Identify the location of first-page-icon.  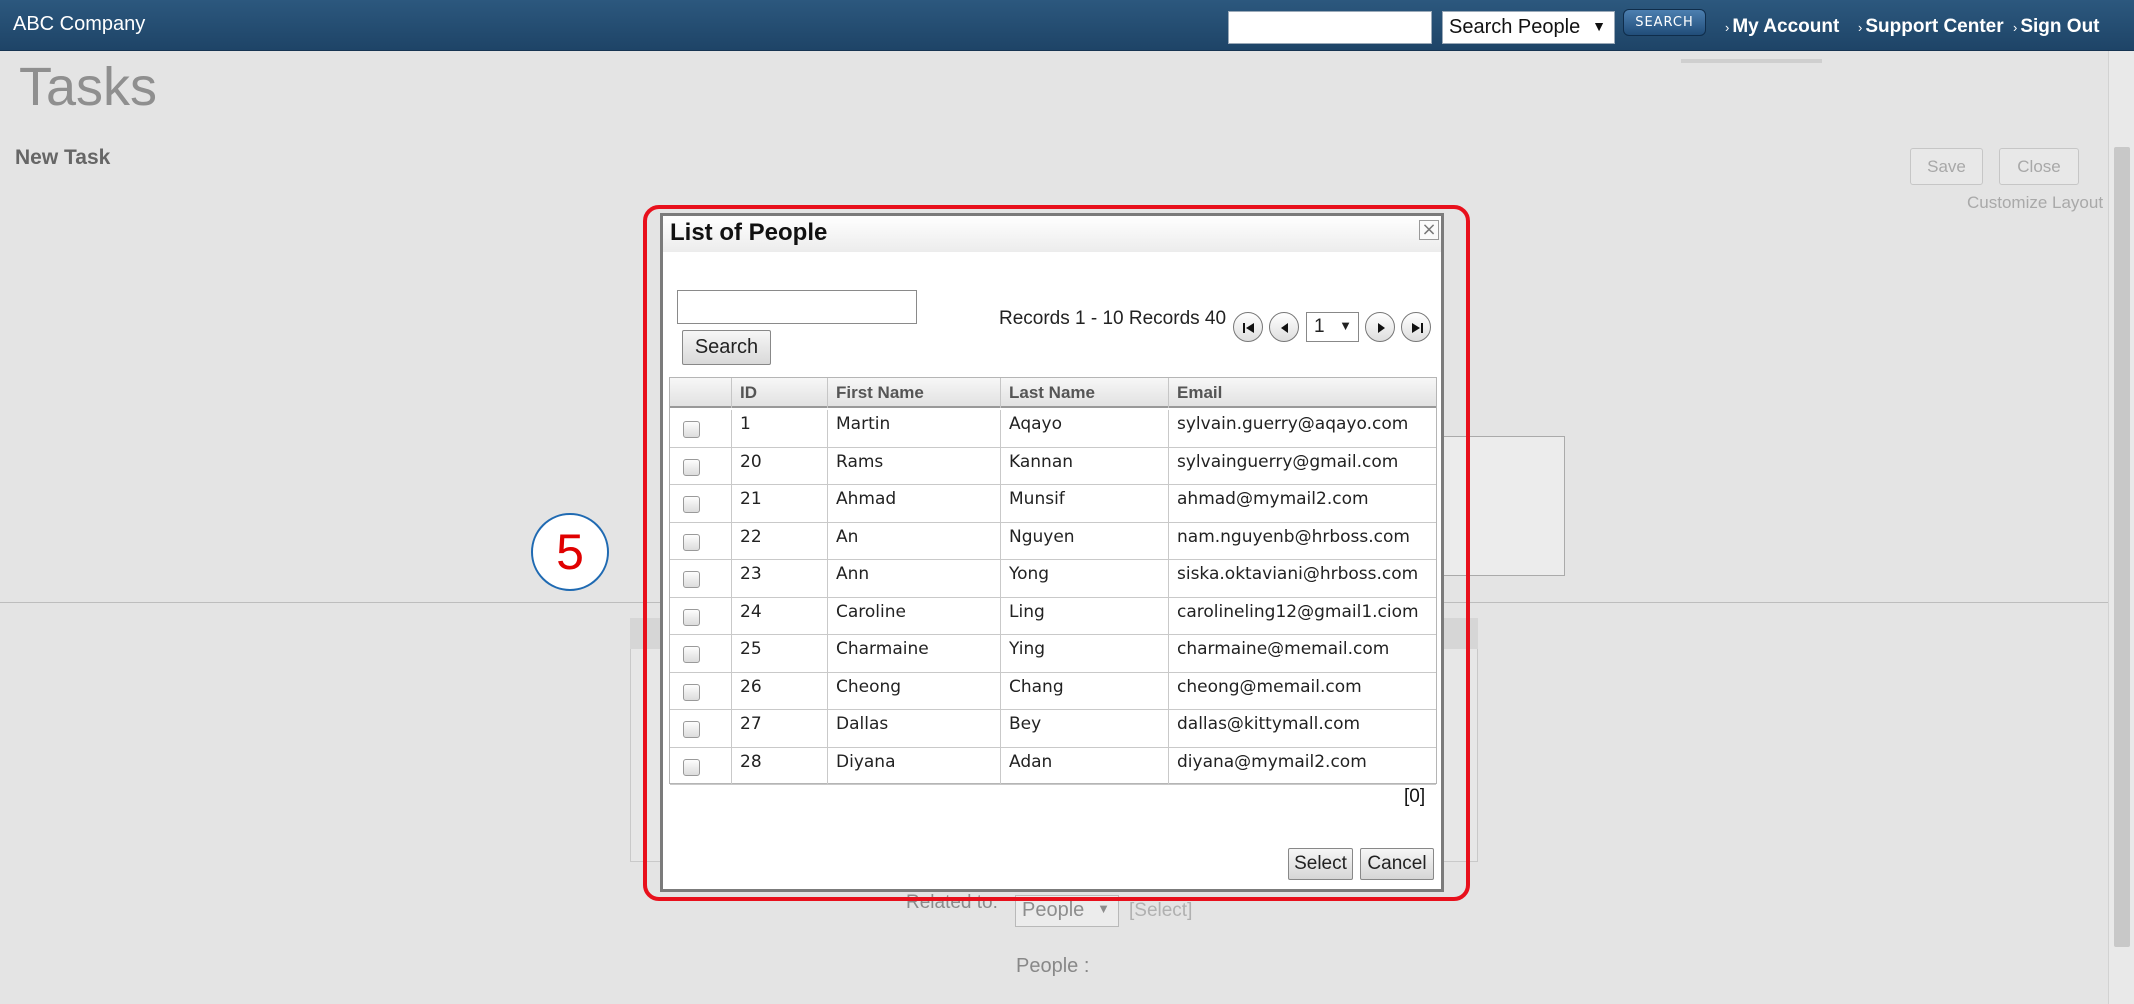
(1248, 327).